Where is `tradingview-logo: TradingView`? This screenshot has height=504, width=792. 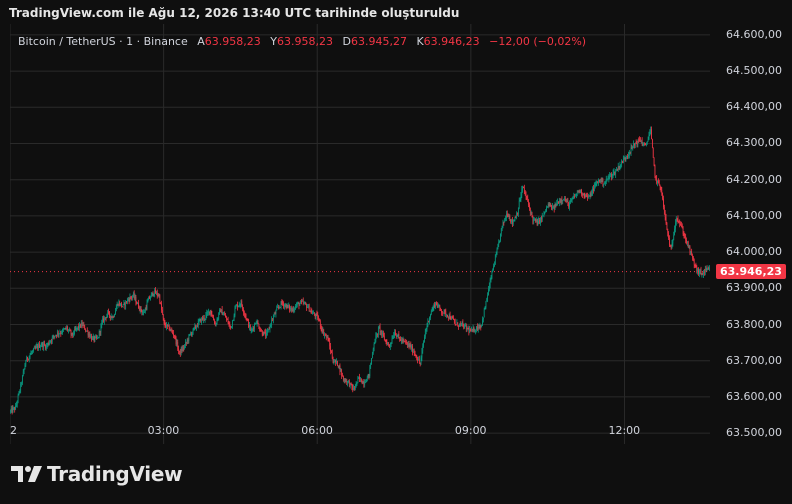
tradingview-logo: TradingView is located at coordinates (97, 474).